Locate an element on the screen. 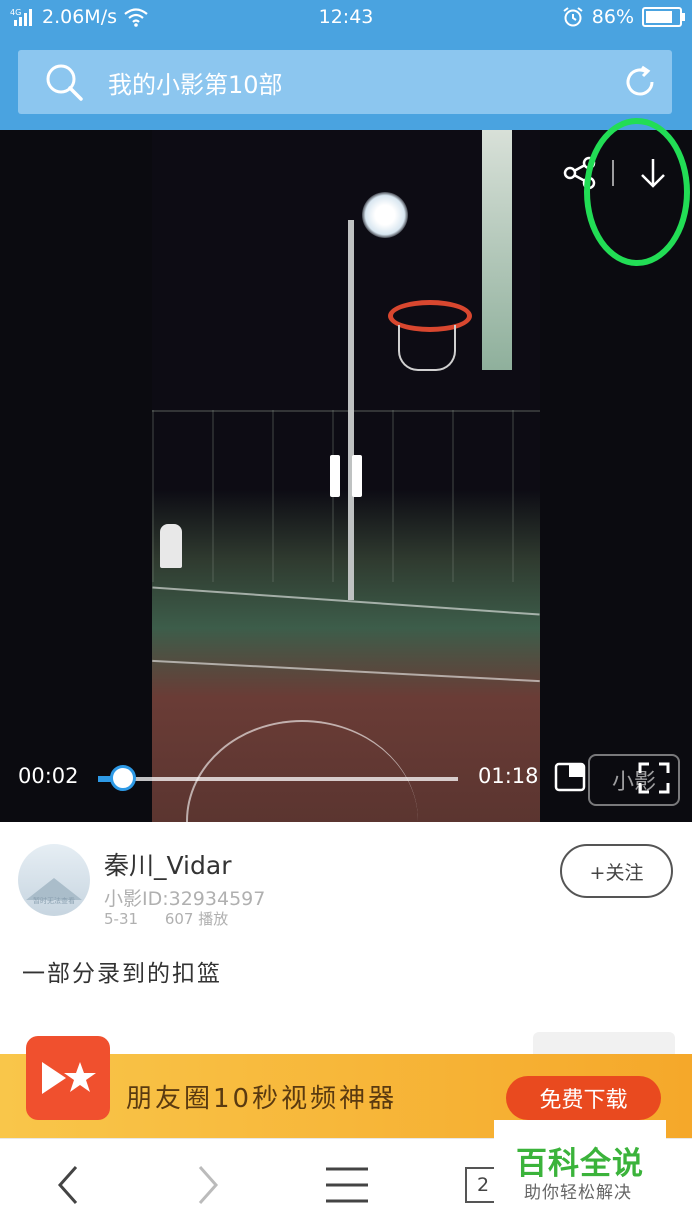  ad-text: 朋友圈10秒视频神器 is located at coordinates (262, 1099).